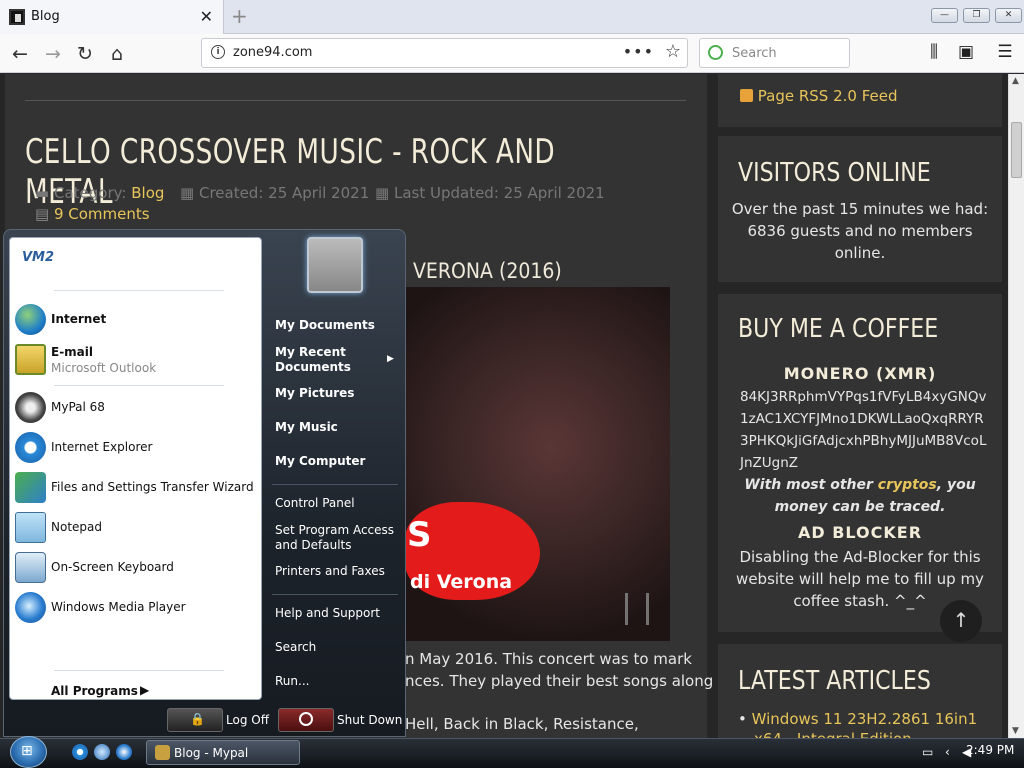 The image size is (1024, 768). I want to click on start-item-transfer-wizard: Files and Settings Transfer Wizard, so click(135, 488).